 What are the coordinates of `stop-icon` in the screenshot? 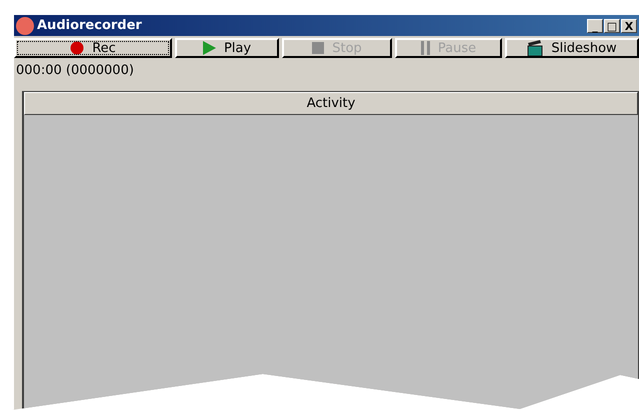 It's located at (318, 48).